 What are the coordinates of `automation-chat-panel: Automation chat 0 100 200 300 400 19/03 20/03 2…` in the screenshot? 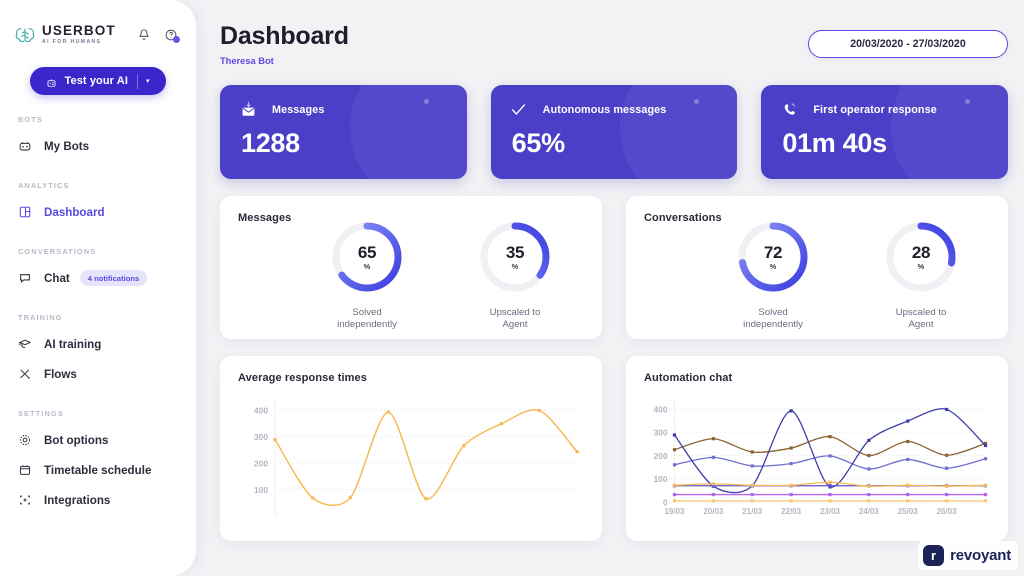 It's located at (817, 448).